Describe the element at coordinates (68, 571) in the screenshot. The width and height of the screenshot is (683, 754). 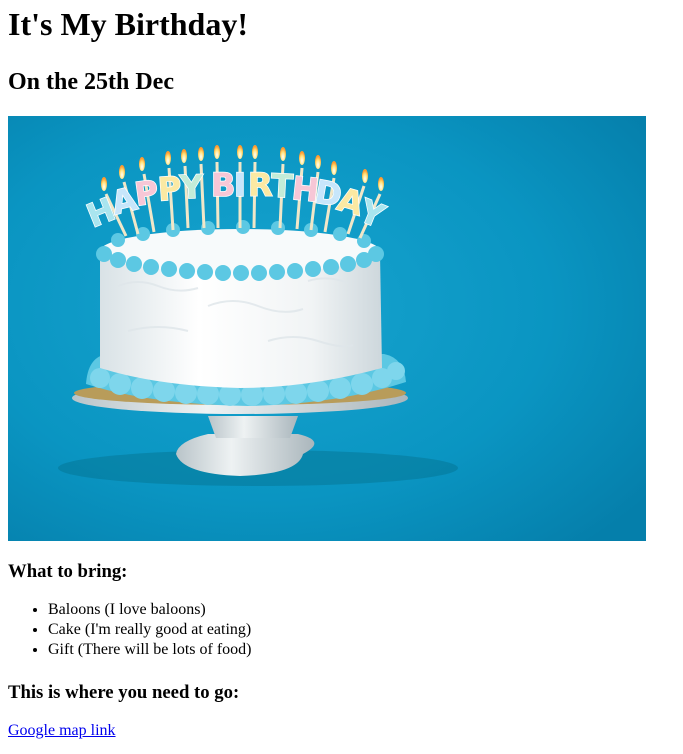
I see `bring-heading: What to bring:` at that location.